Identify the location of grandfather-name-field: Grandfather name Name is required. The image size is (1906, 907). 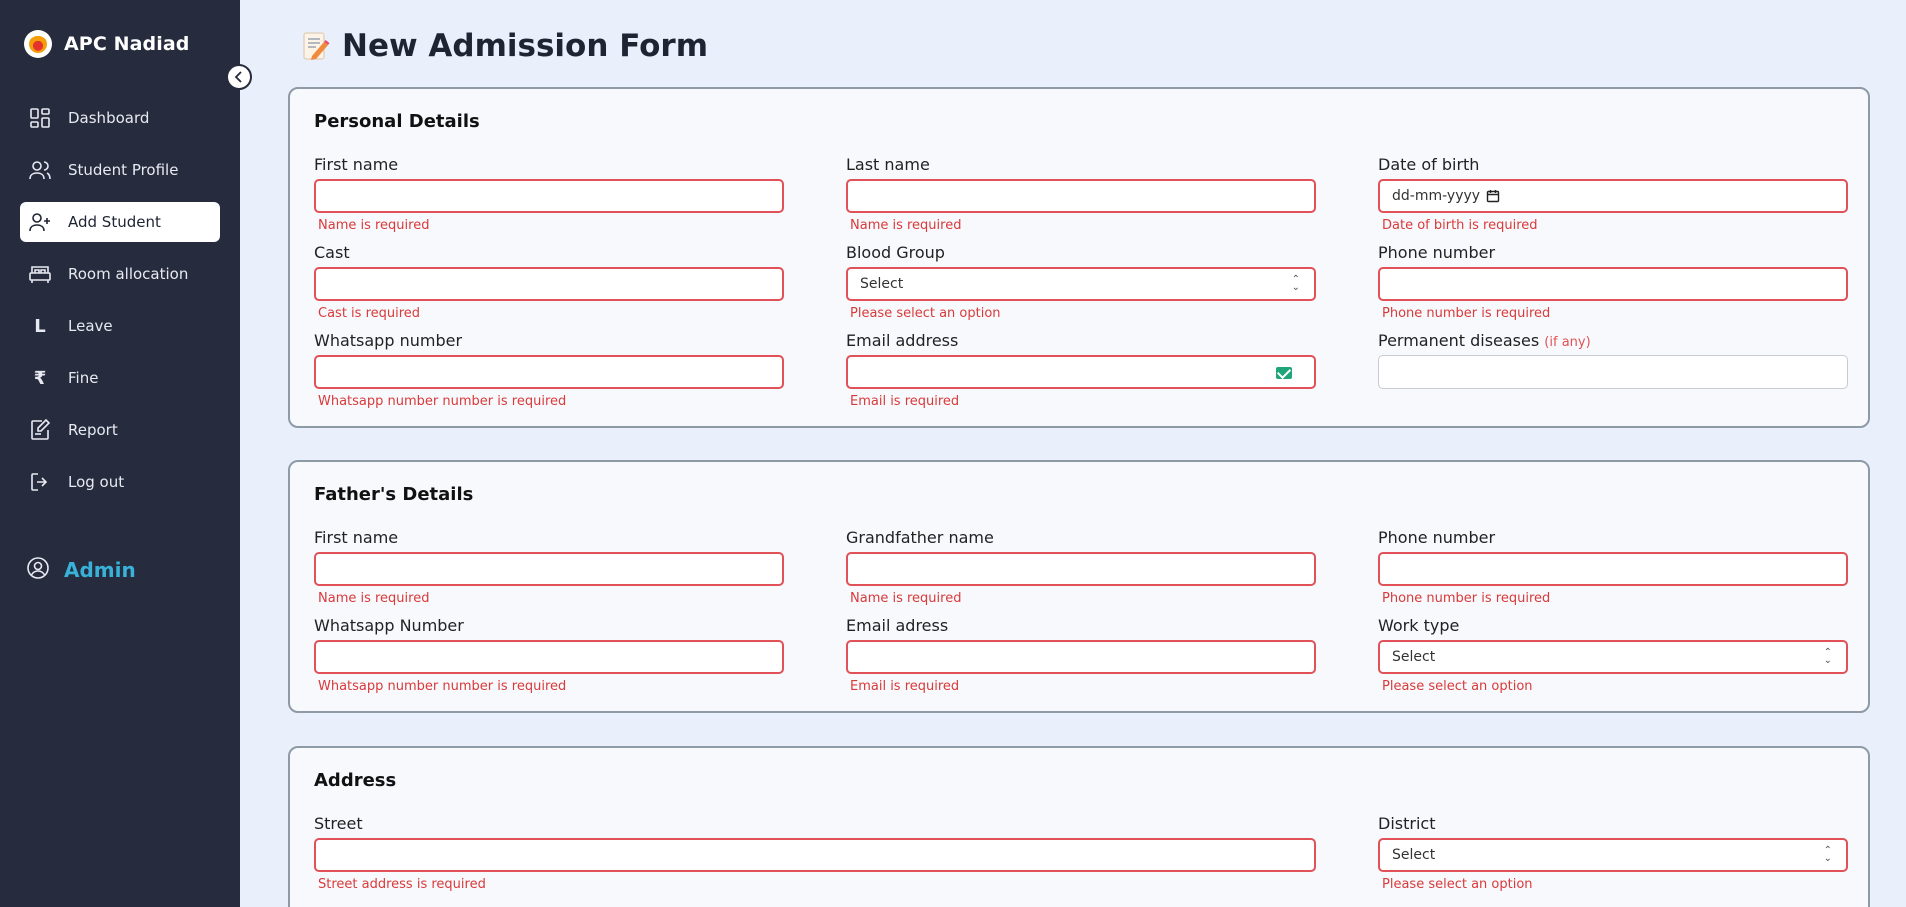
(1081, 567).